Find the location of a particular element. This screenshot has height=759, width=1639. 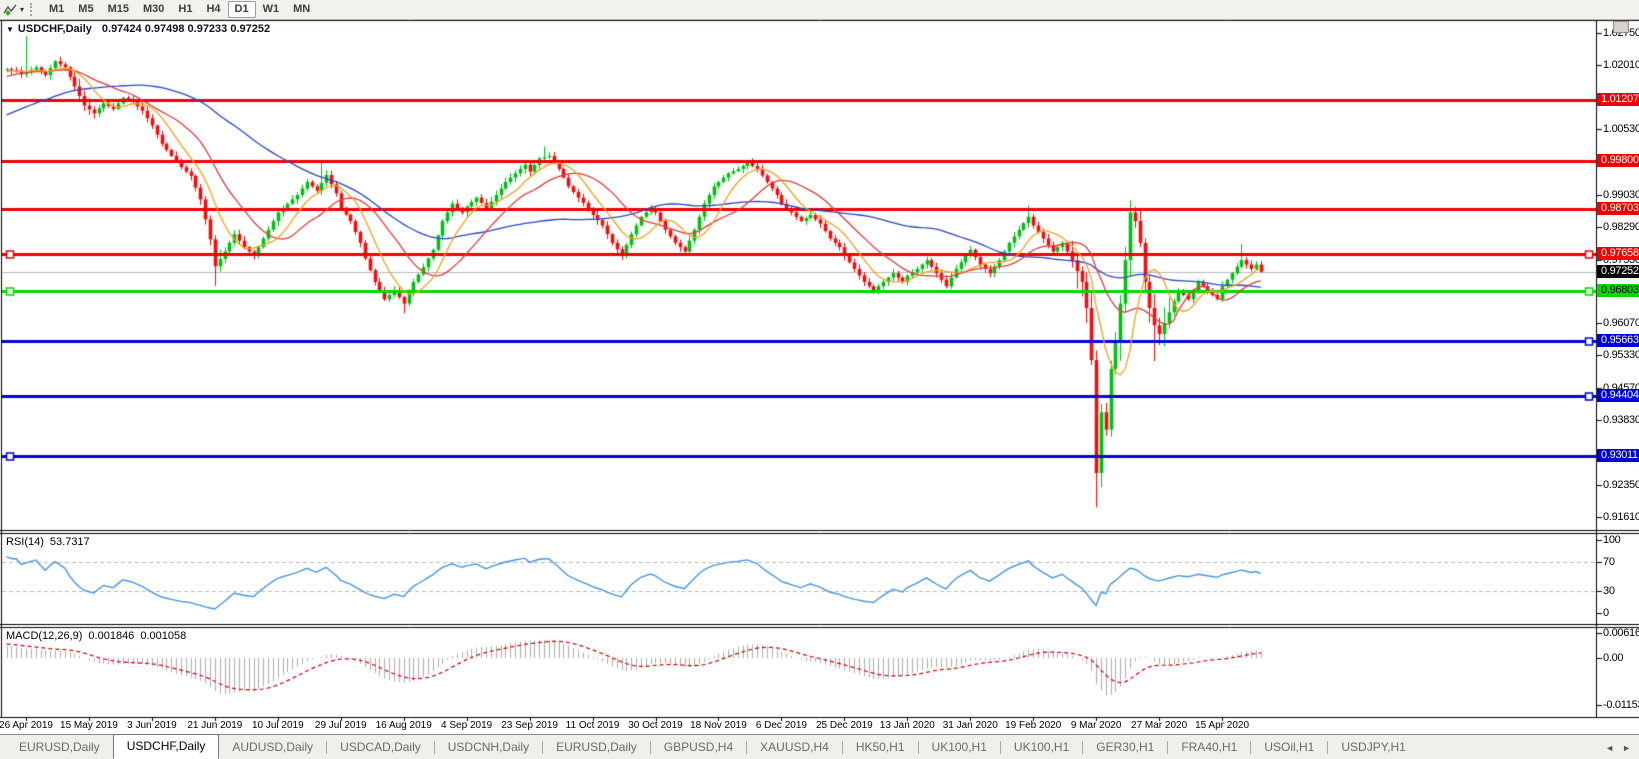

level-price-label: 0.98703 is located at coordinates (1618, 208).